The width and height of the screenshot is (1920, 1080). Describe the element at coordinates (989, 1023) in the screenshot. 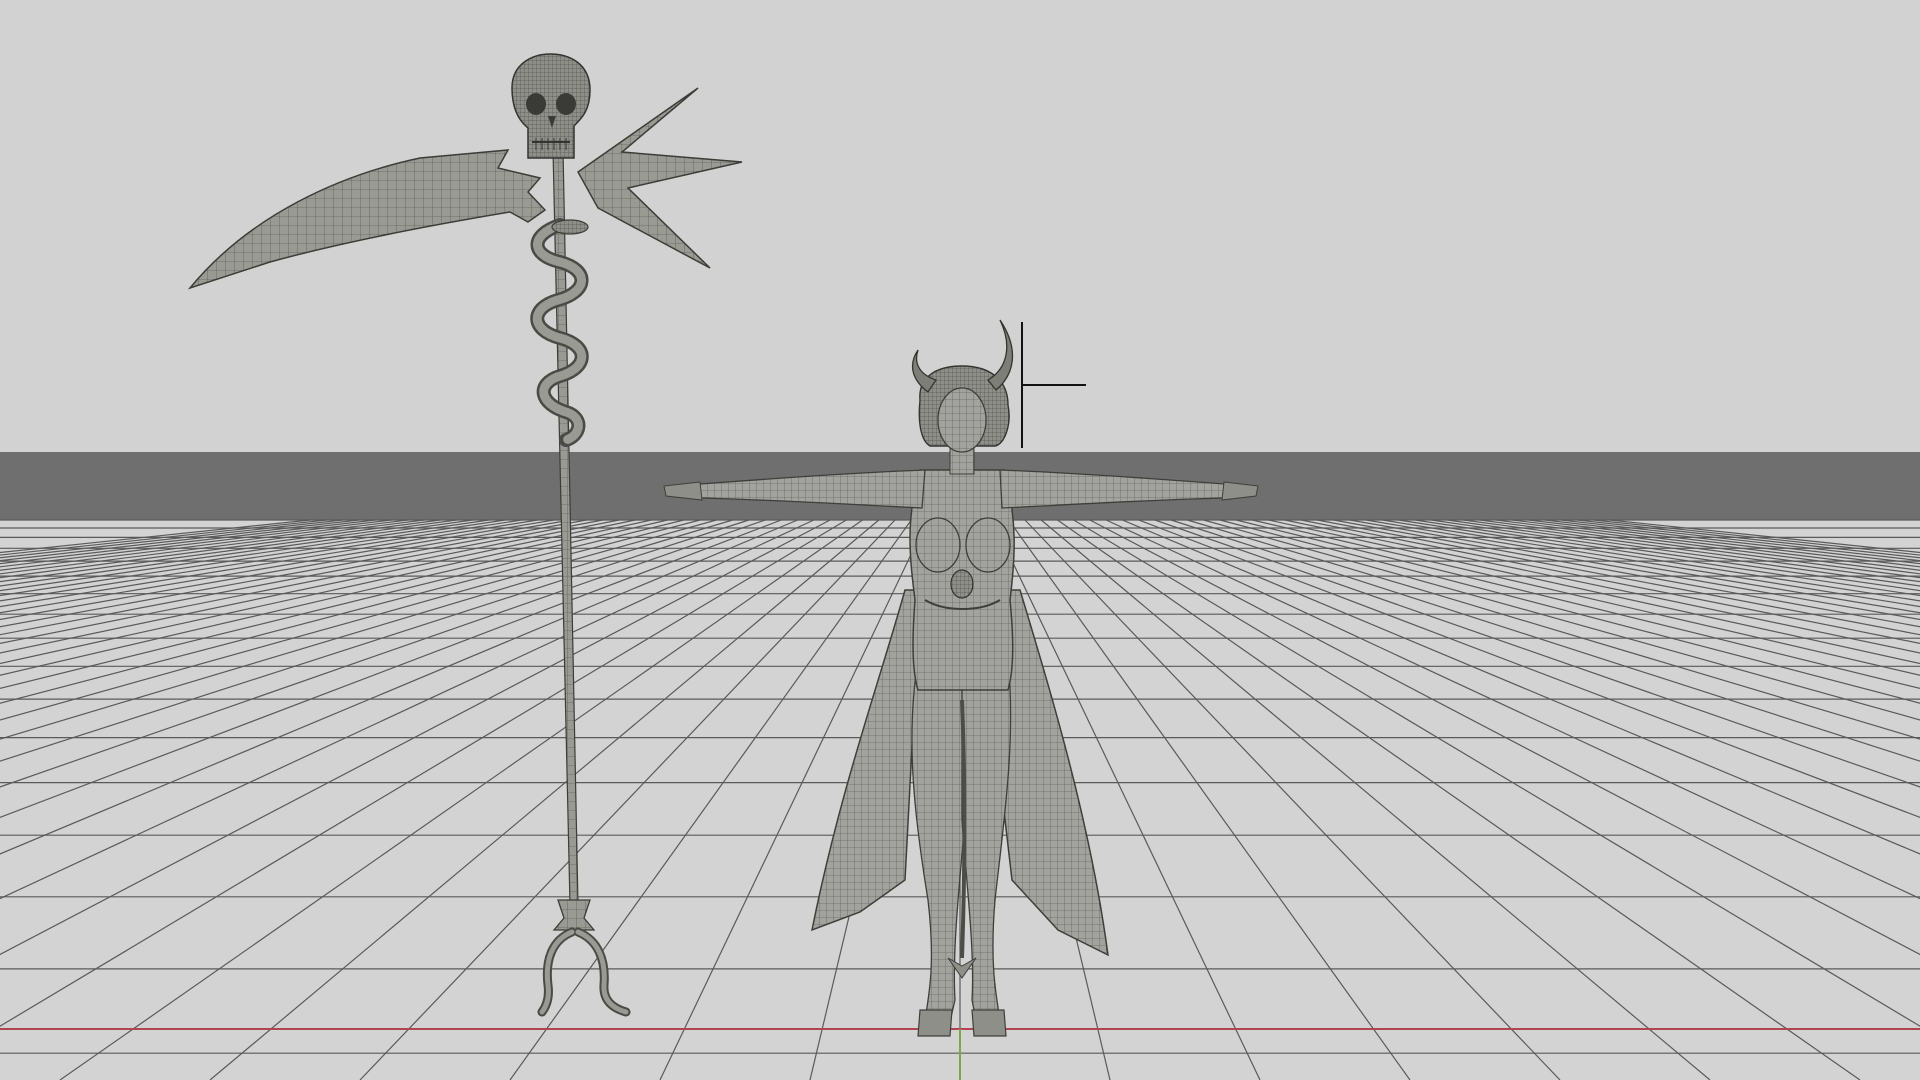

I see `character-right-shoe` at that location.